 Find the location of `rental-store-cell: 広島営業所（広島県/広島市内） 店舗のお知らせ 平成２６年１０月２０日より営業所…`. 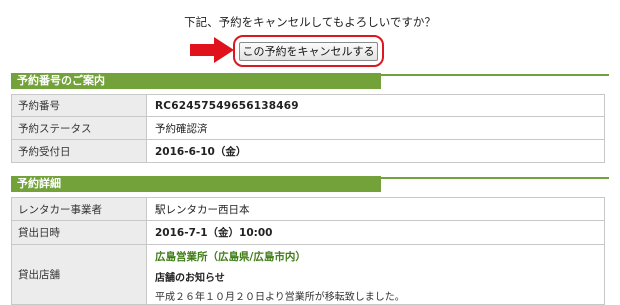

rental-store-cell: 広島営業所（広島県/広島市内） 店舗のお知らせ 平成２６年１０月２０日より営業所… is located at coordinates (375, 274).